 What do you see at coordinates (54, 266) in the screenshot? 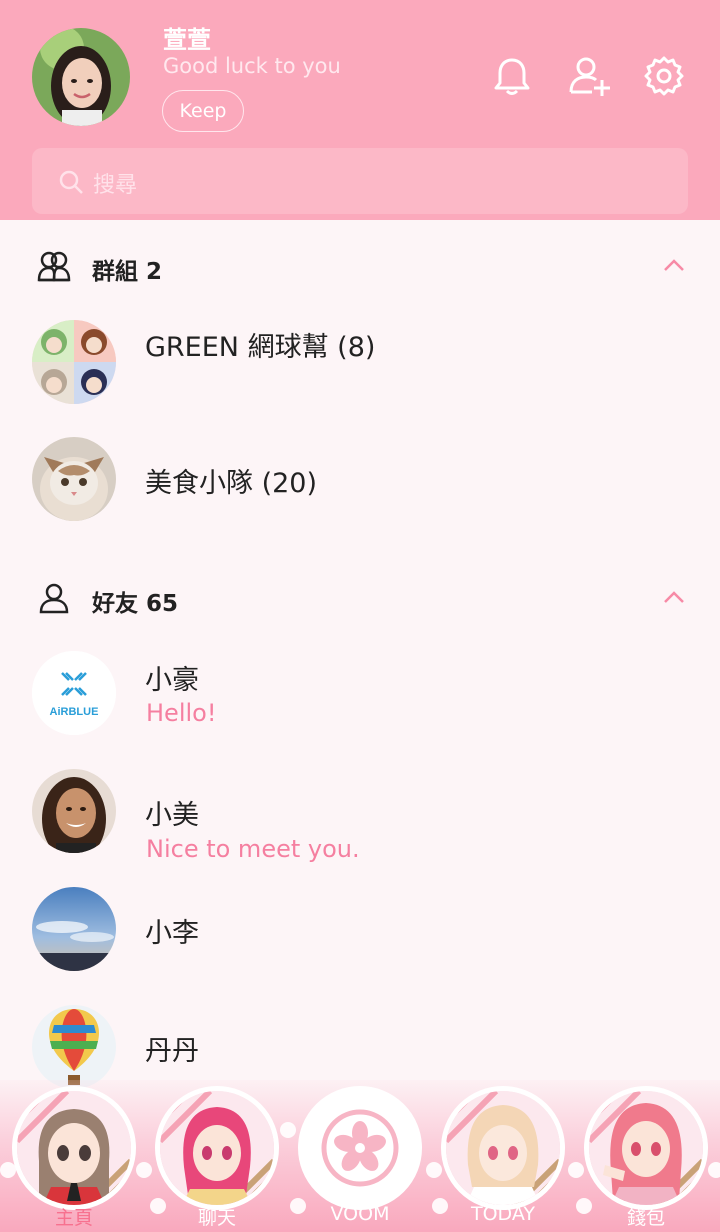
I see `group-icon` at bounding box center [54, 266].